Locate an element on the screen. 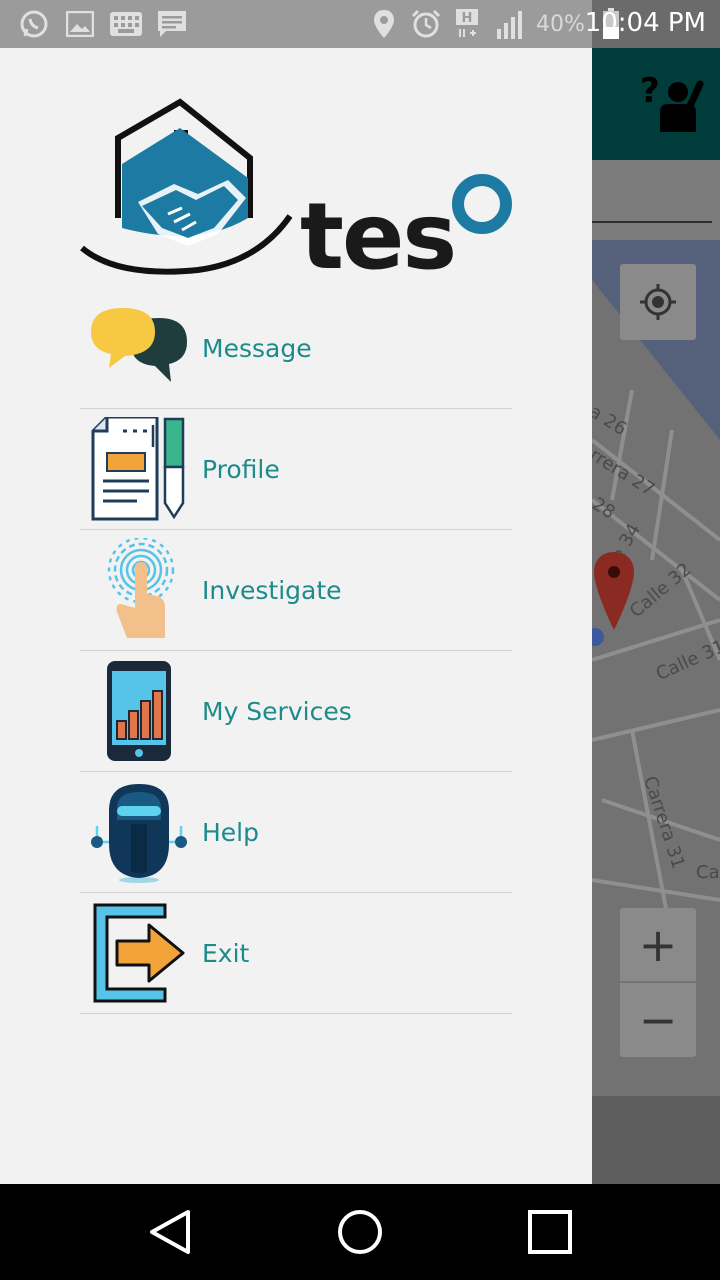 This screenshot has width=720, height=1280. robot-icon is located at coordinates (139, 832).